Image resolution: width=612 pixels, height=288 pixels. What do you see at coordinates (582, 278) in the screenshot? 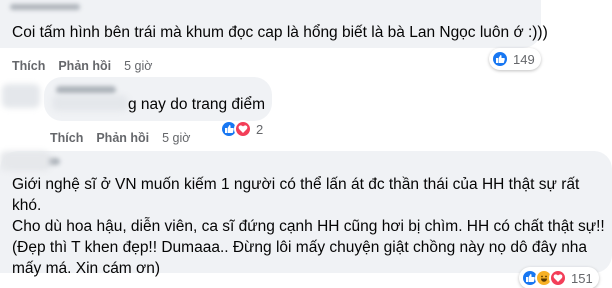
I see `reaction-count: 151` at bounding box center [582, 278].